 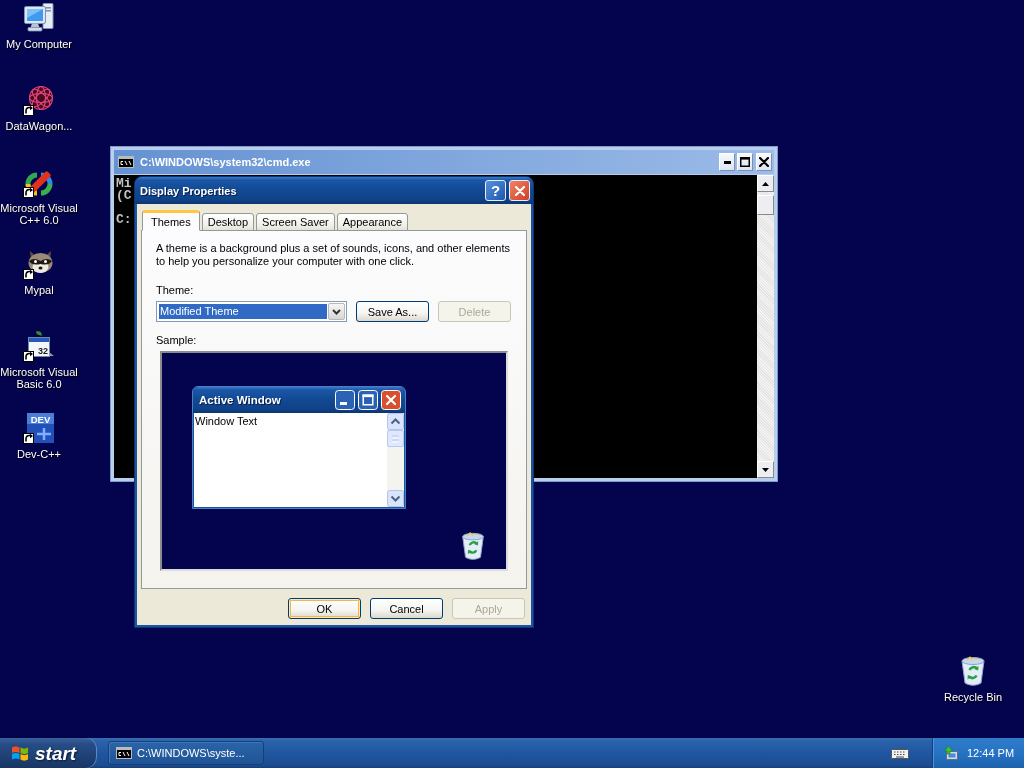 What do you see at coordinates (39, 18) in the screenshot?
I see `computer-icon` at bounding box center [39, 18].